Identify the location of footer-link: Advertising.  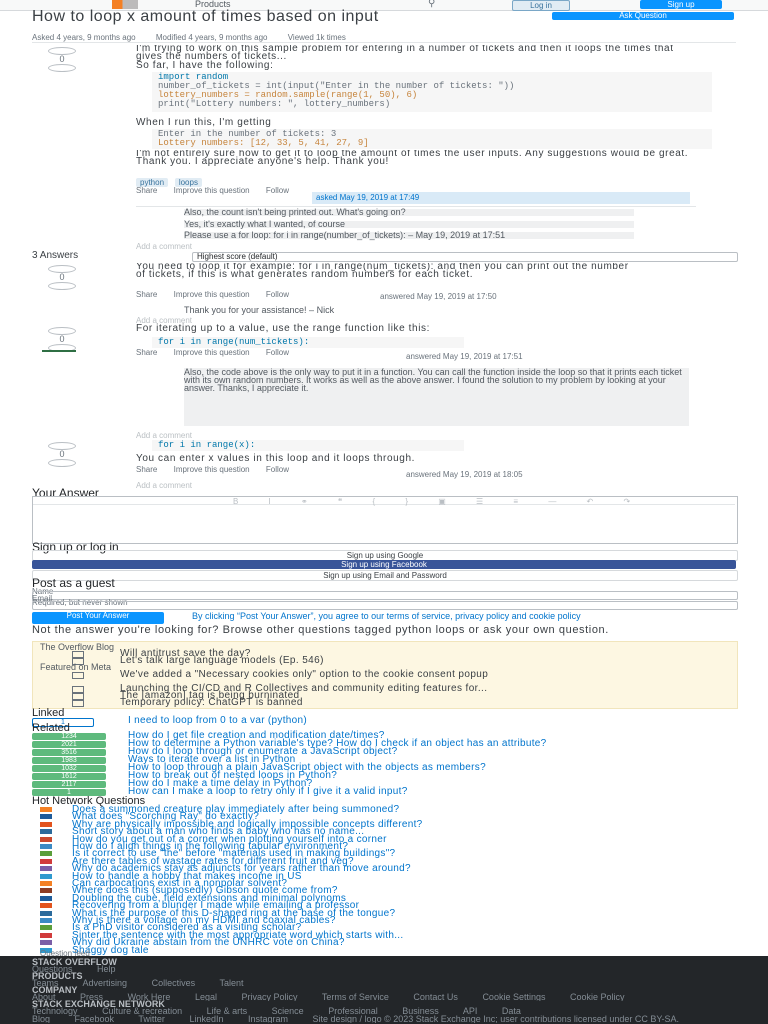
(105, 983).